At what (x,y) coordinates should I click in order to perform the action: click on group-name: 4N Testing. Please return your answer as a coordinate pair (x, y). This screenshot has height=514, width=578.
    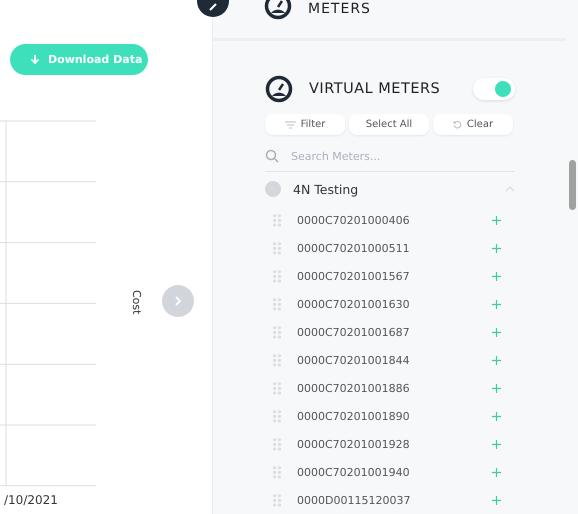
    Looking at the image, I should click on (326, 189).